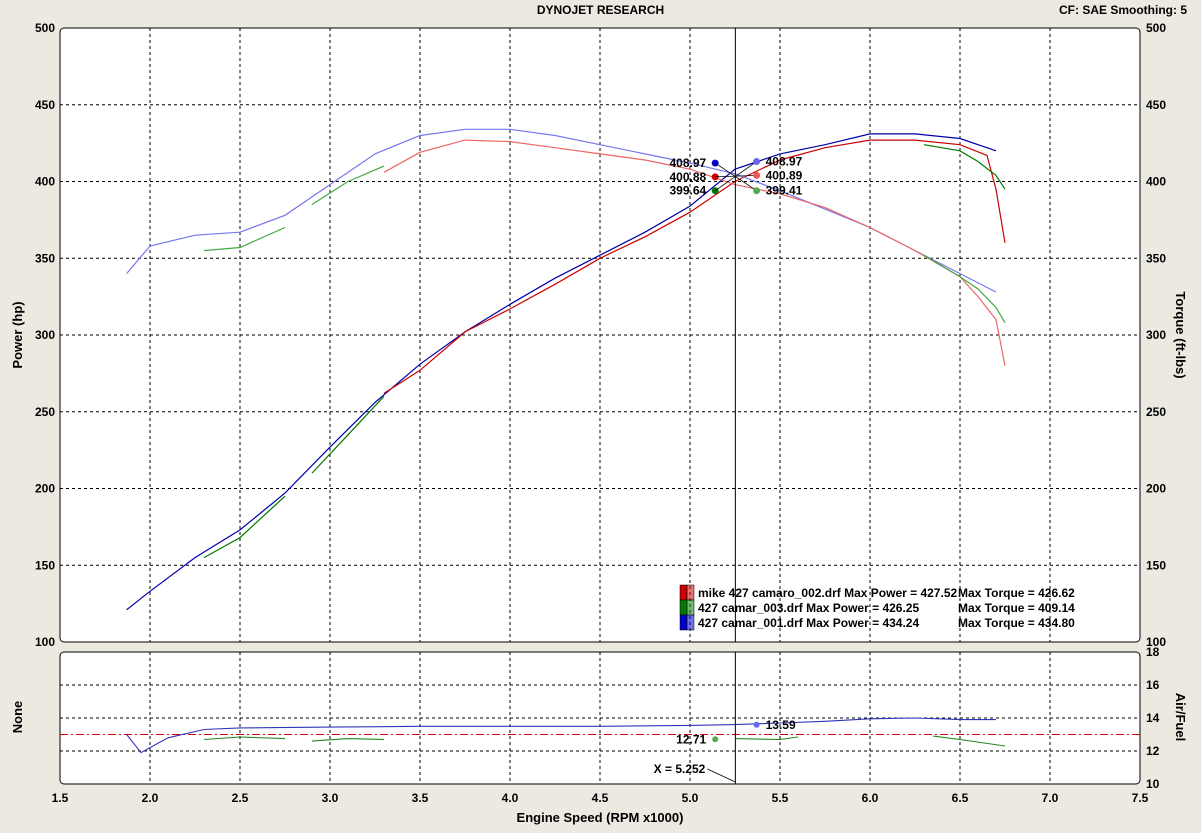 The image size is (1201, 833). Describe the element at coordinates (1153, 751) in the screenshot. I see `y-tick-label-airfuel: 12` at that location.